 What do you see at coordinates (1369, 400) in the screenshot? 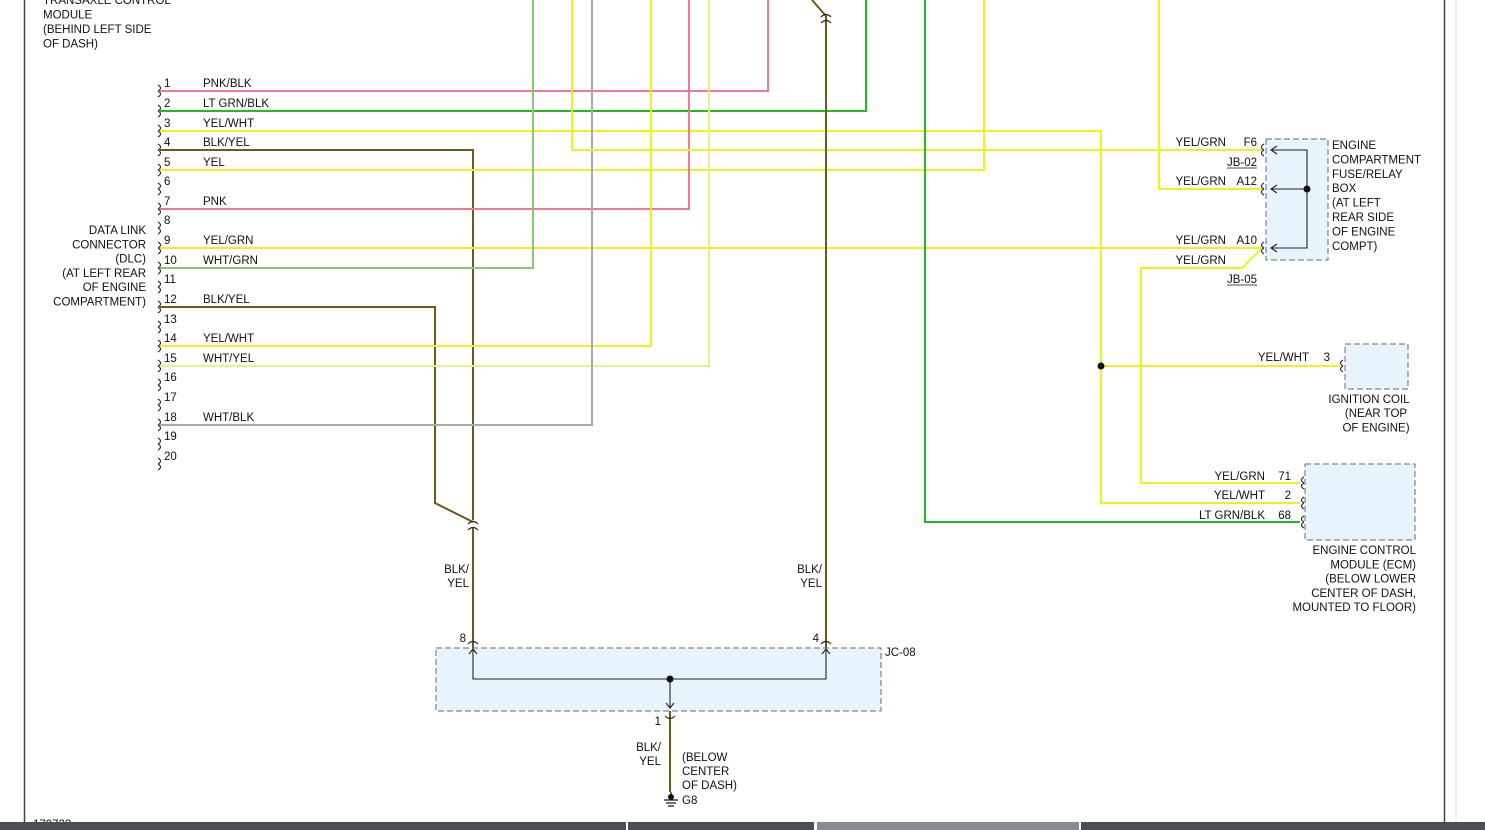
I see `coil-label: IGNITION COIL` at bounding box center [1369, 400].